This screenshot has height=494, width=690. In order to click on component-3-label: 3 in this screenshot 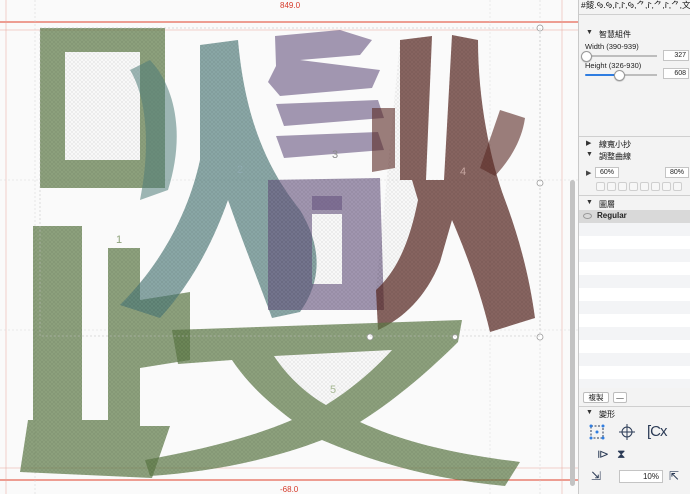, I will do `click(335, 155)`.